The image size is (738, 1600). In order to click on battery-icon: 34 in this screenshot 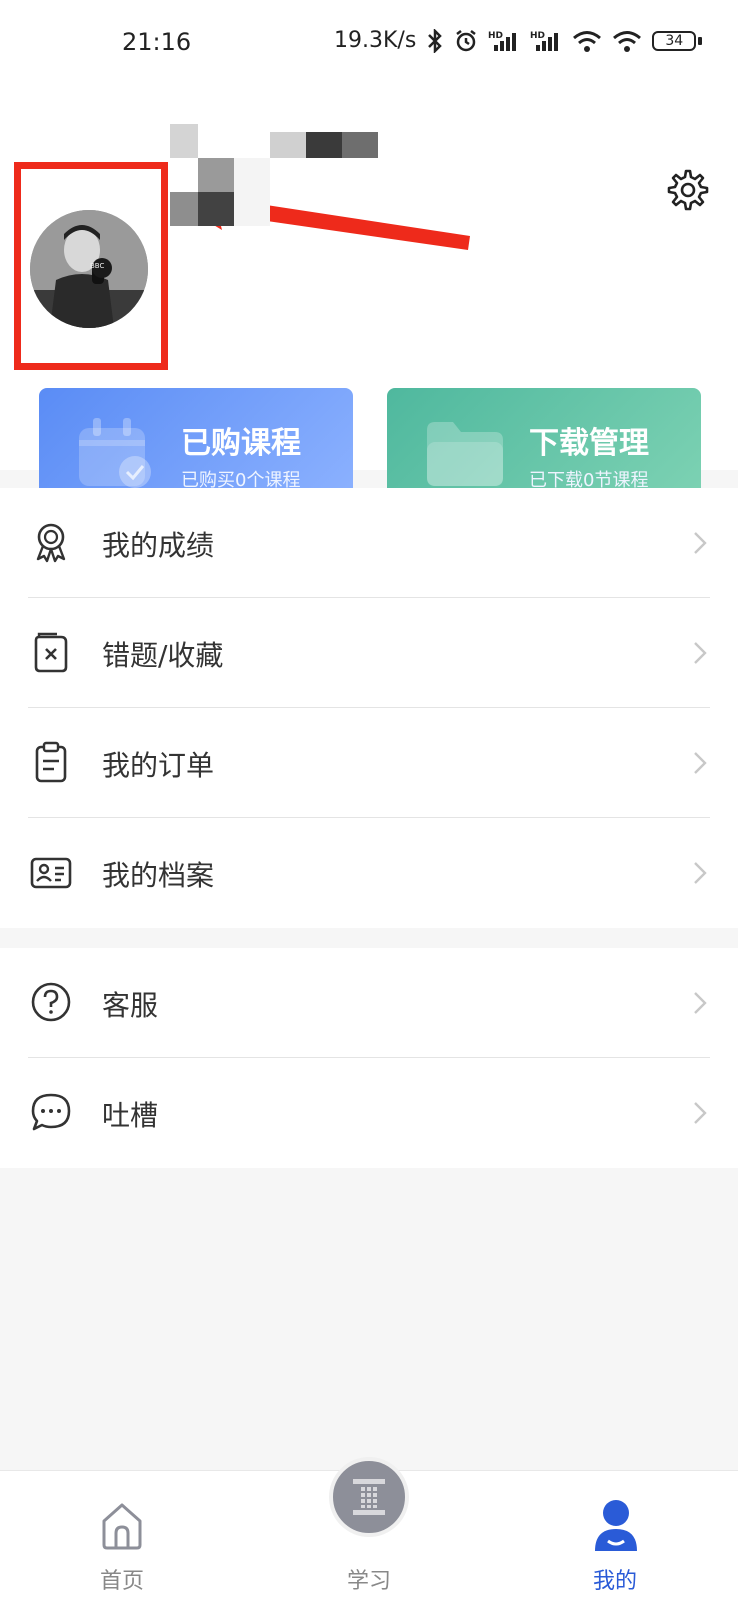, I will do `click(677, 40)`.